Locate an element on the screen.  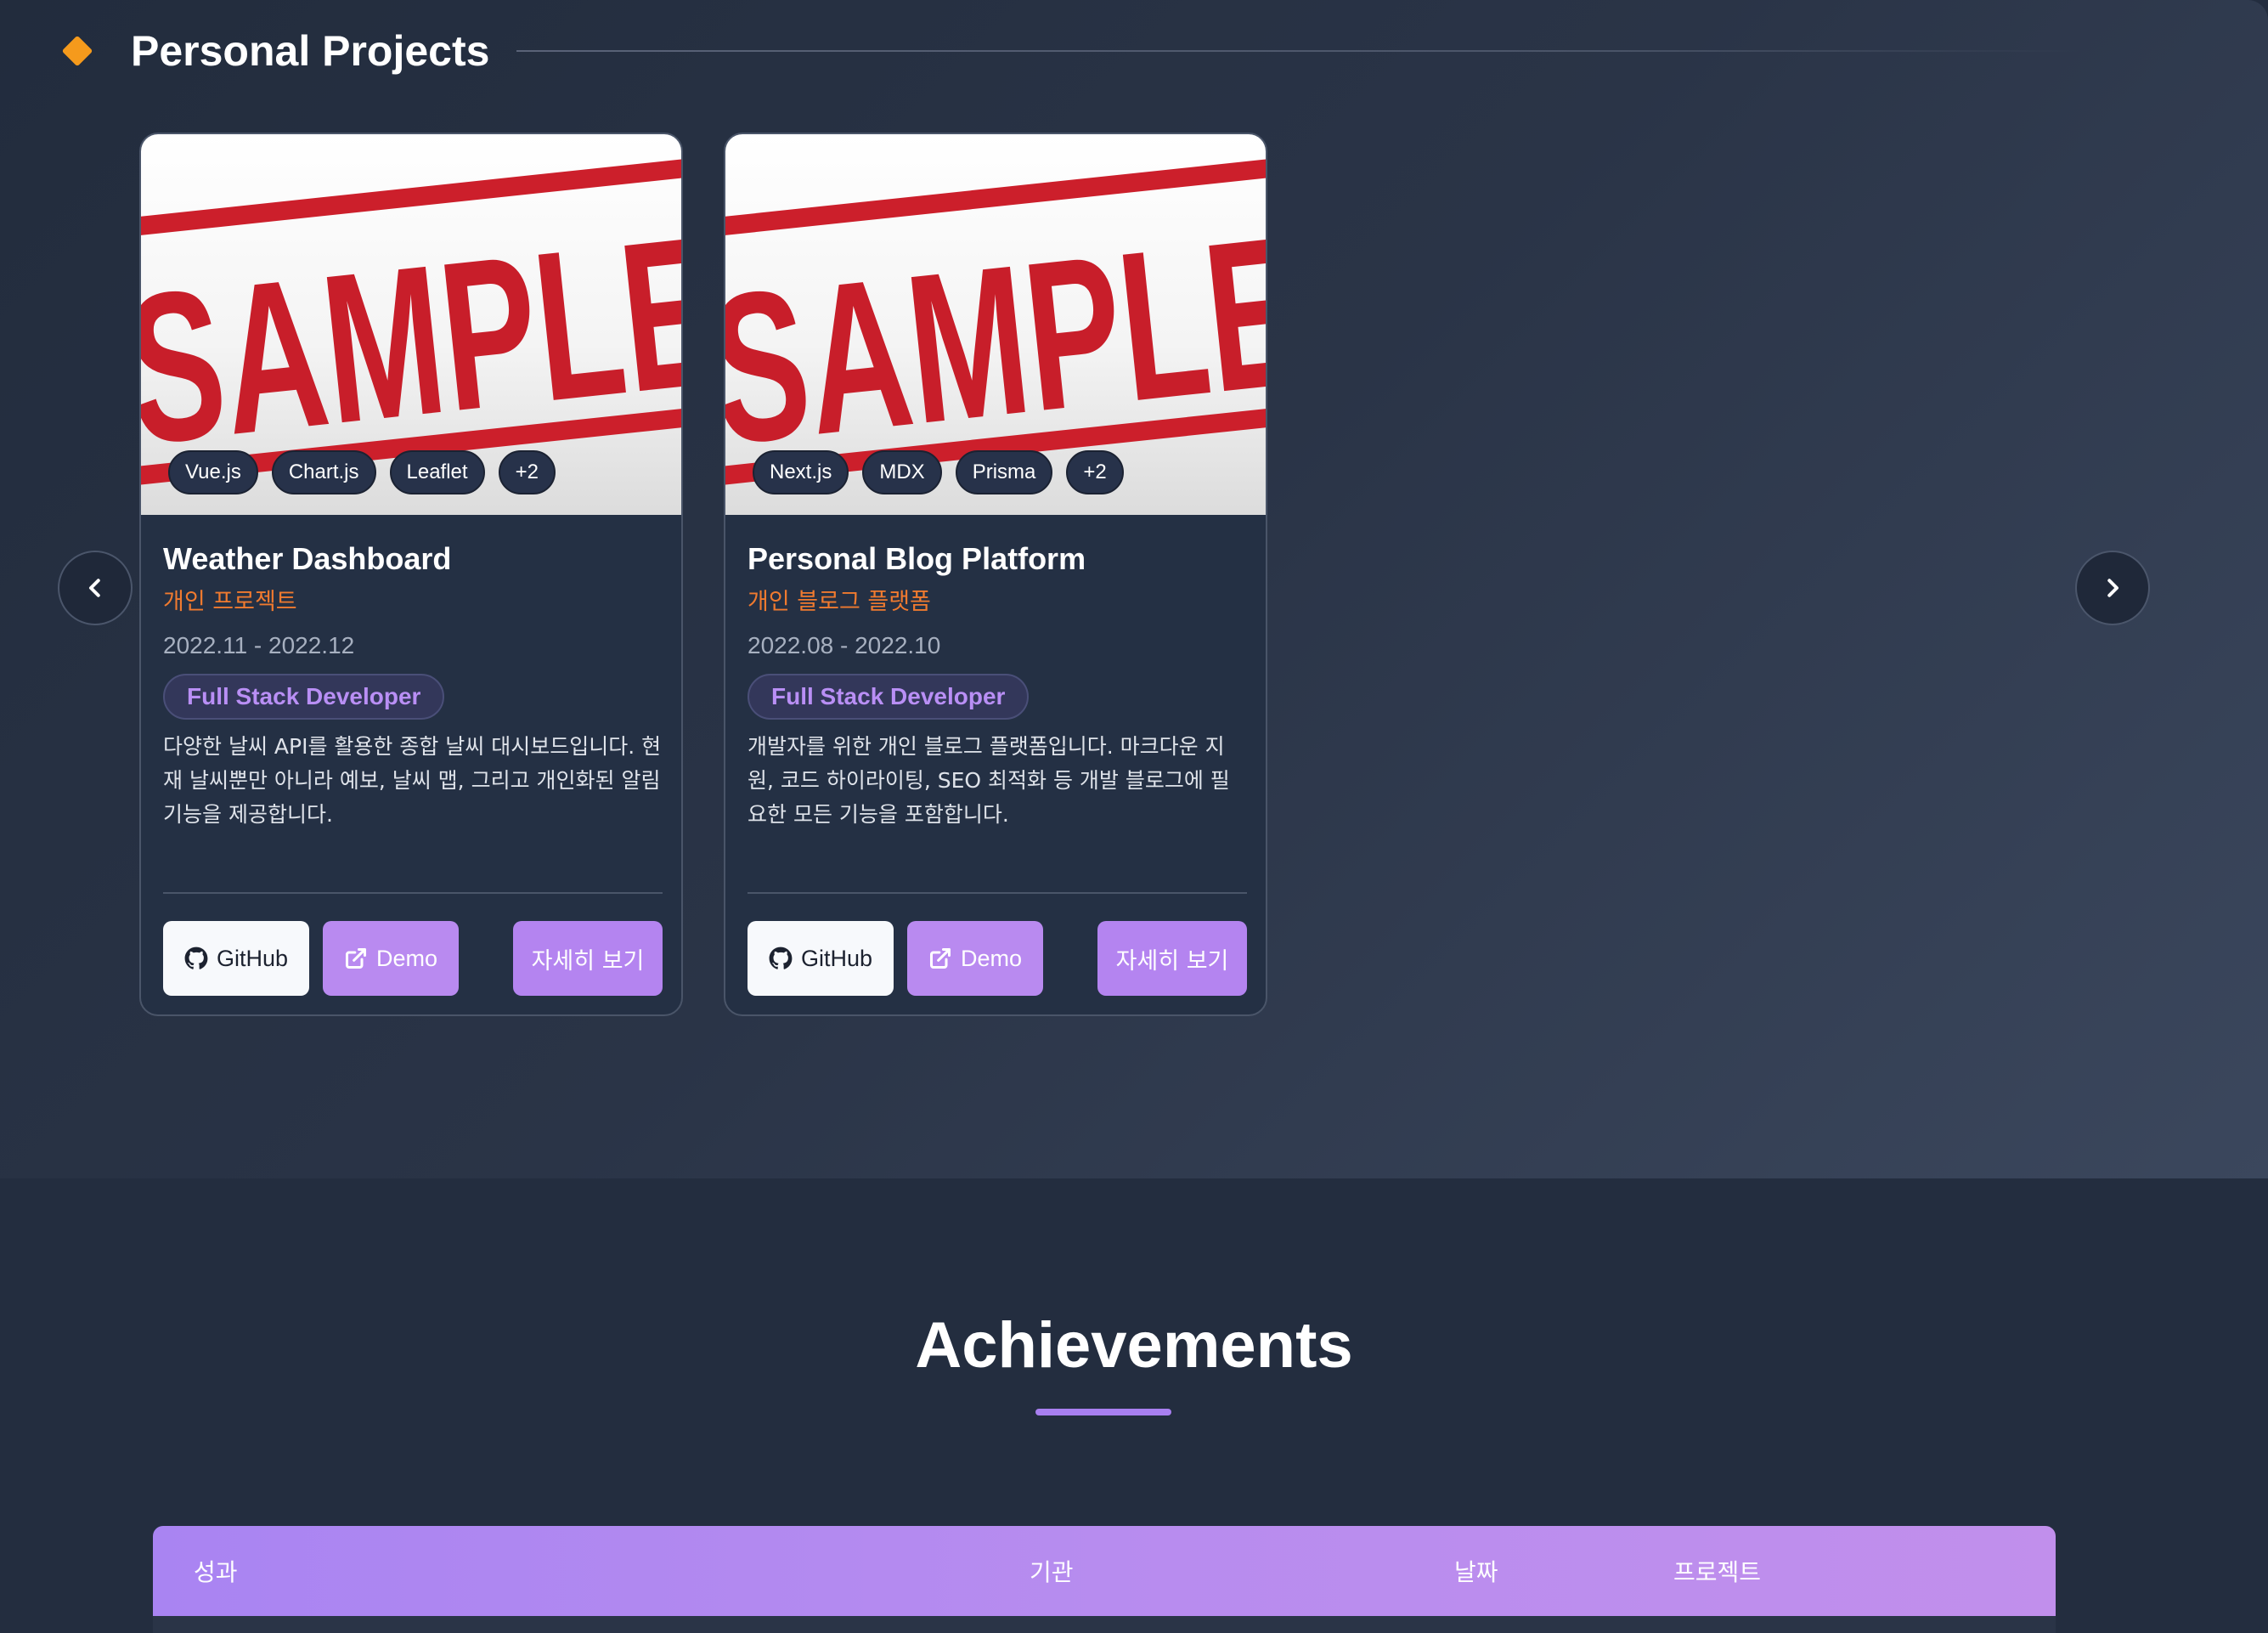
tech-tag: Next.js is located at coordinates (801, 472).